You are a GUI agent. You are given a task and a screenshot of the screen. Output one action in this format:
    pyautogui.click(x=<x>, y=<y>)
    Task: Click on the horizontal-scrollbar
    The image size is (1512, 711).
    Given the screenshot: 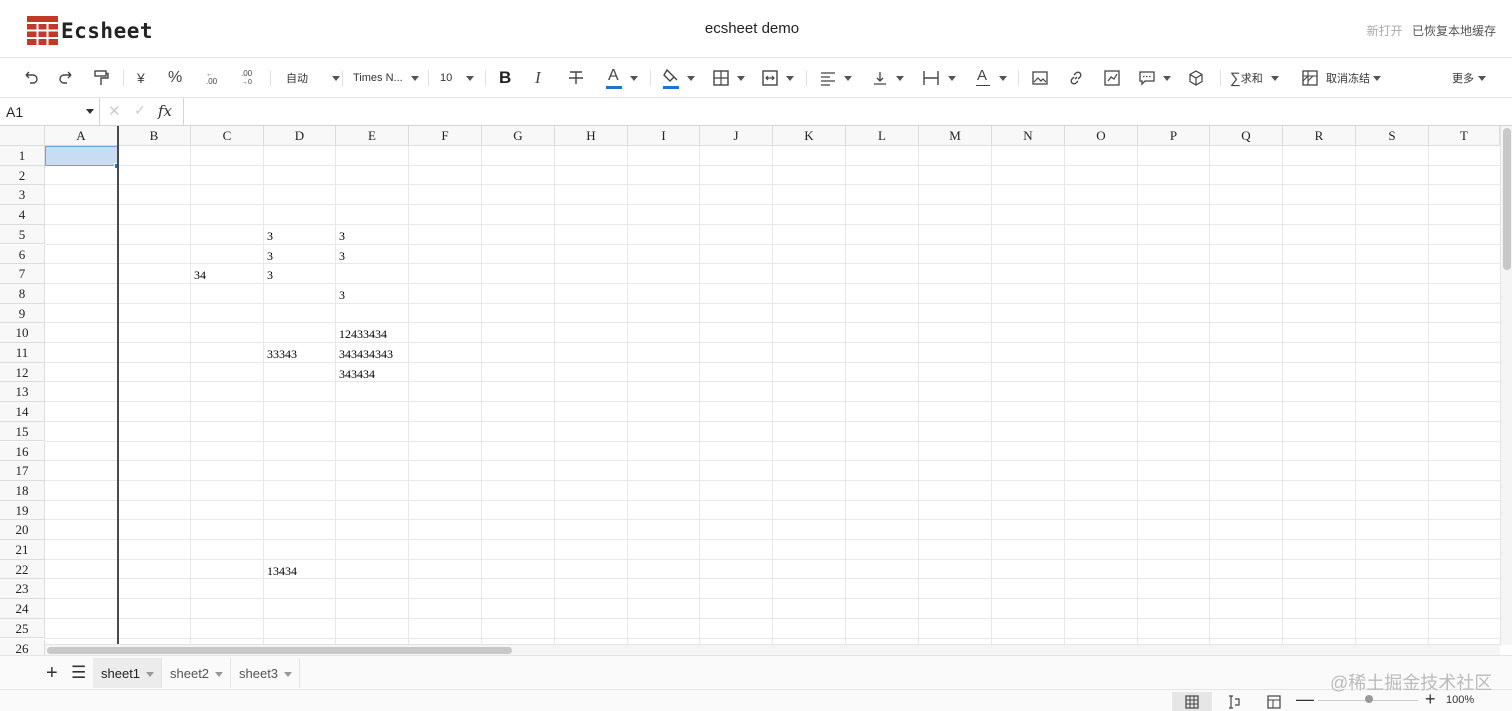 What is the action you would take?
    pyautogui.click(x=772, y=649)
    